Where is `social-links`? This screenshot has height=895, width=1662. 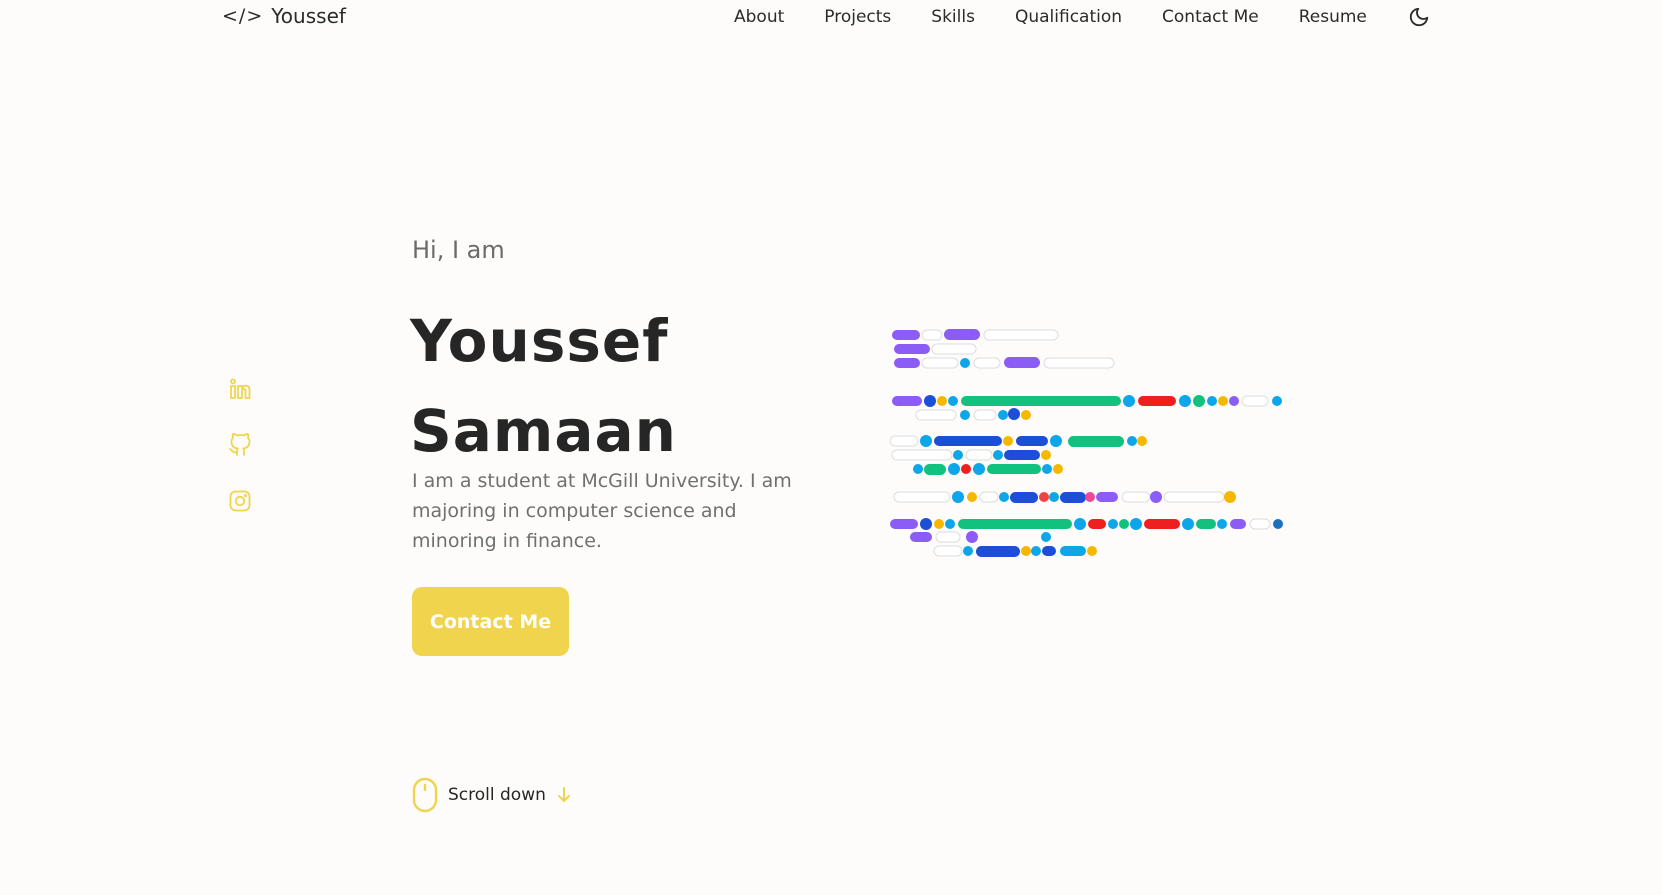
social-links is located at coordinates (240, 445).